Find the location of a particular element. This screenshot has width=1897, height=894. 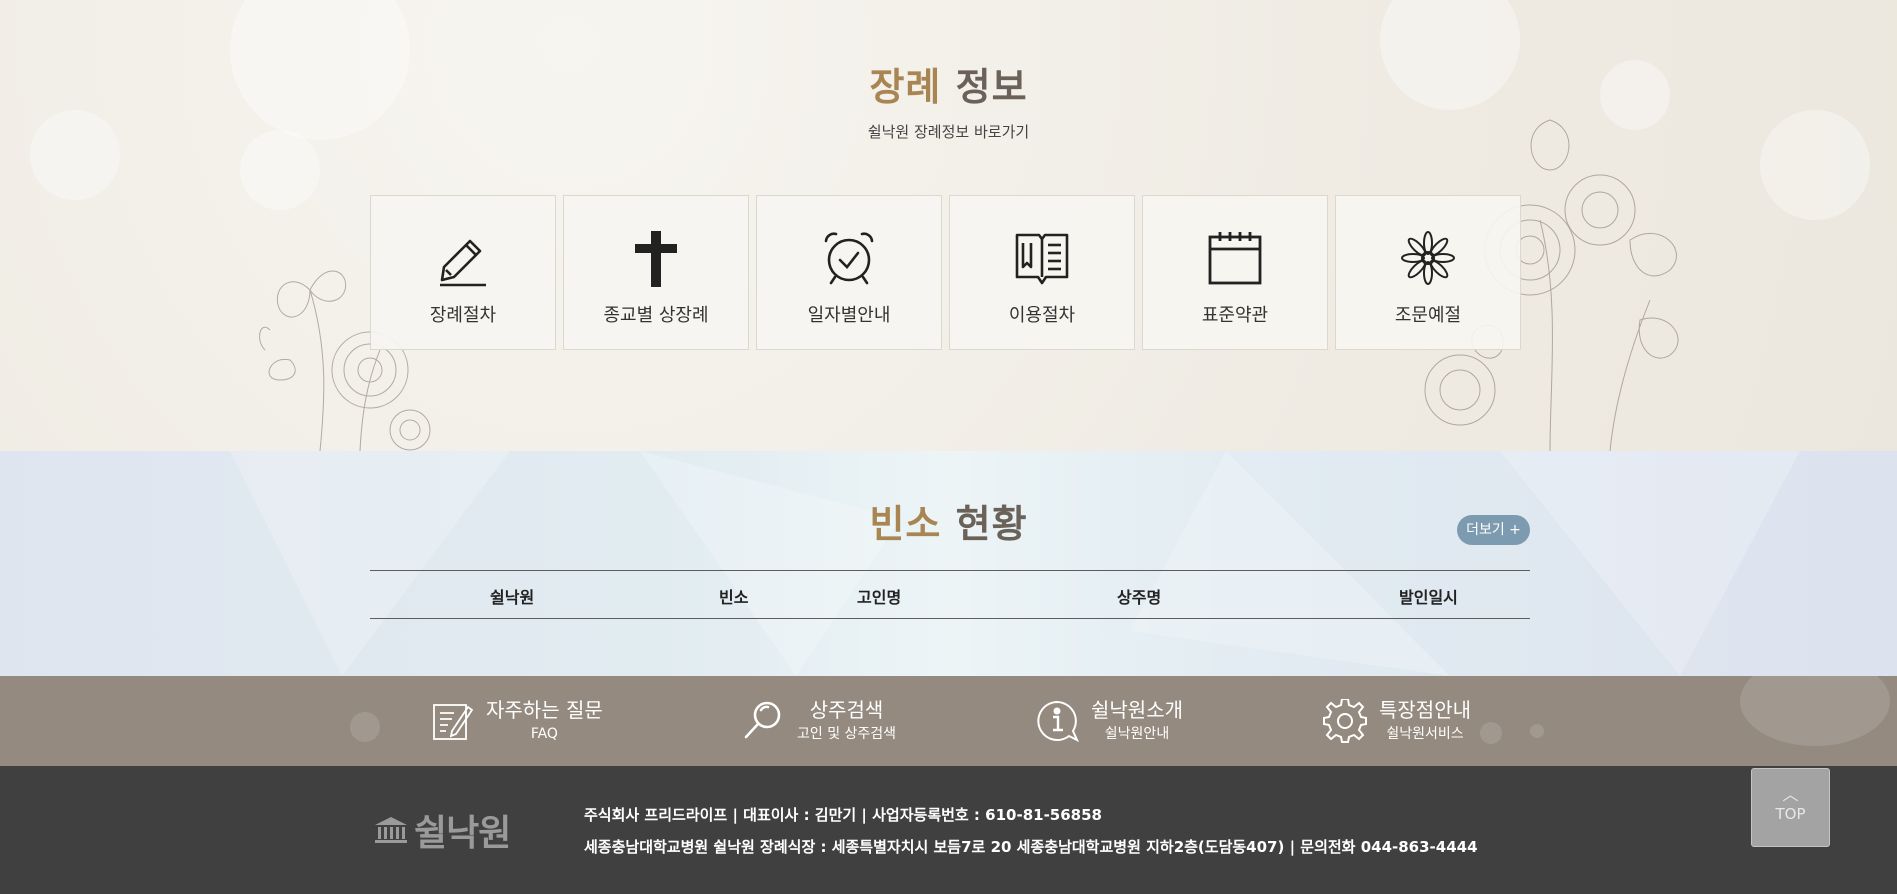

quick-link-faq: 자주하는 질문 FAQ is located at coordinates (516, 720).